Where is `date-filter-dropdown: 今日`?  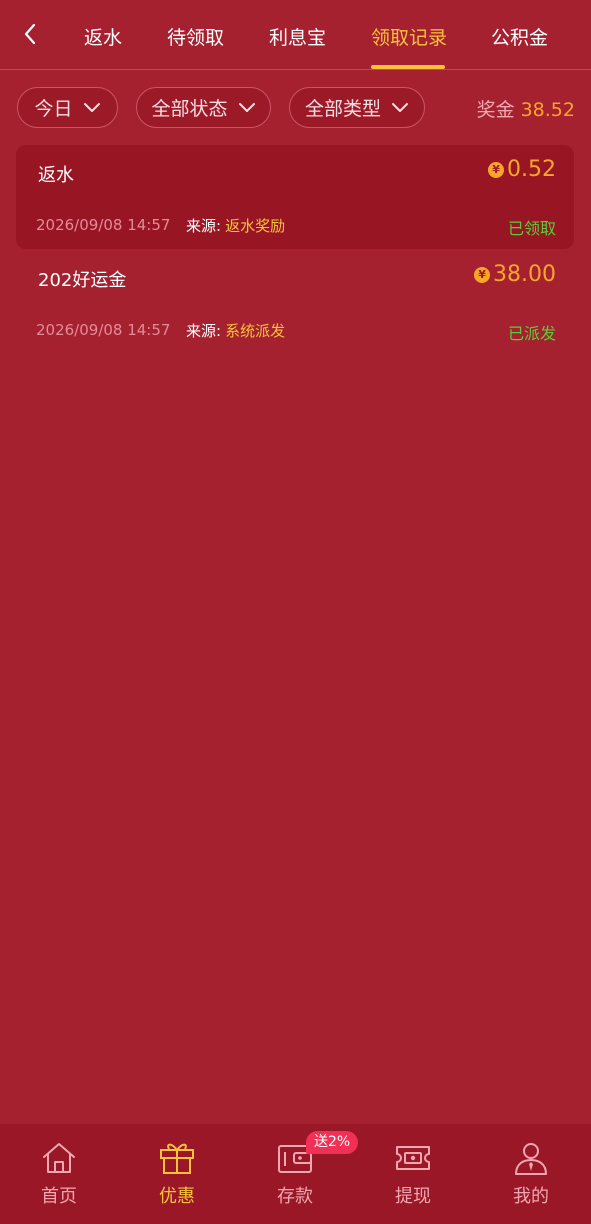 date-filter-dropdown: 今日 is located at coordinates (67, 107).